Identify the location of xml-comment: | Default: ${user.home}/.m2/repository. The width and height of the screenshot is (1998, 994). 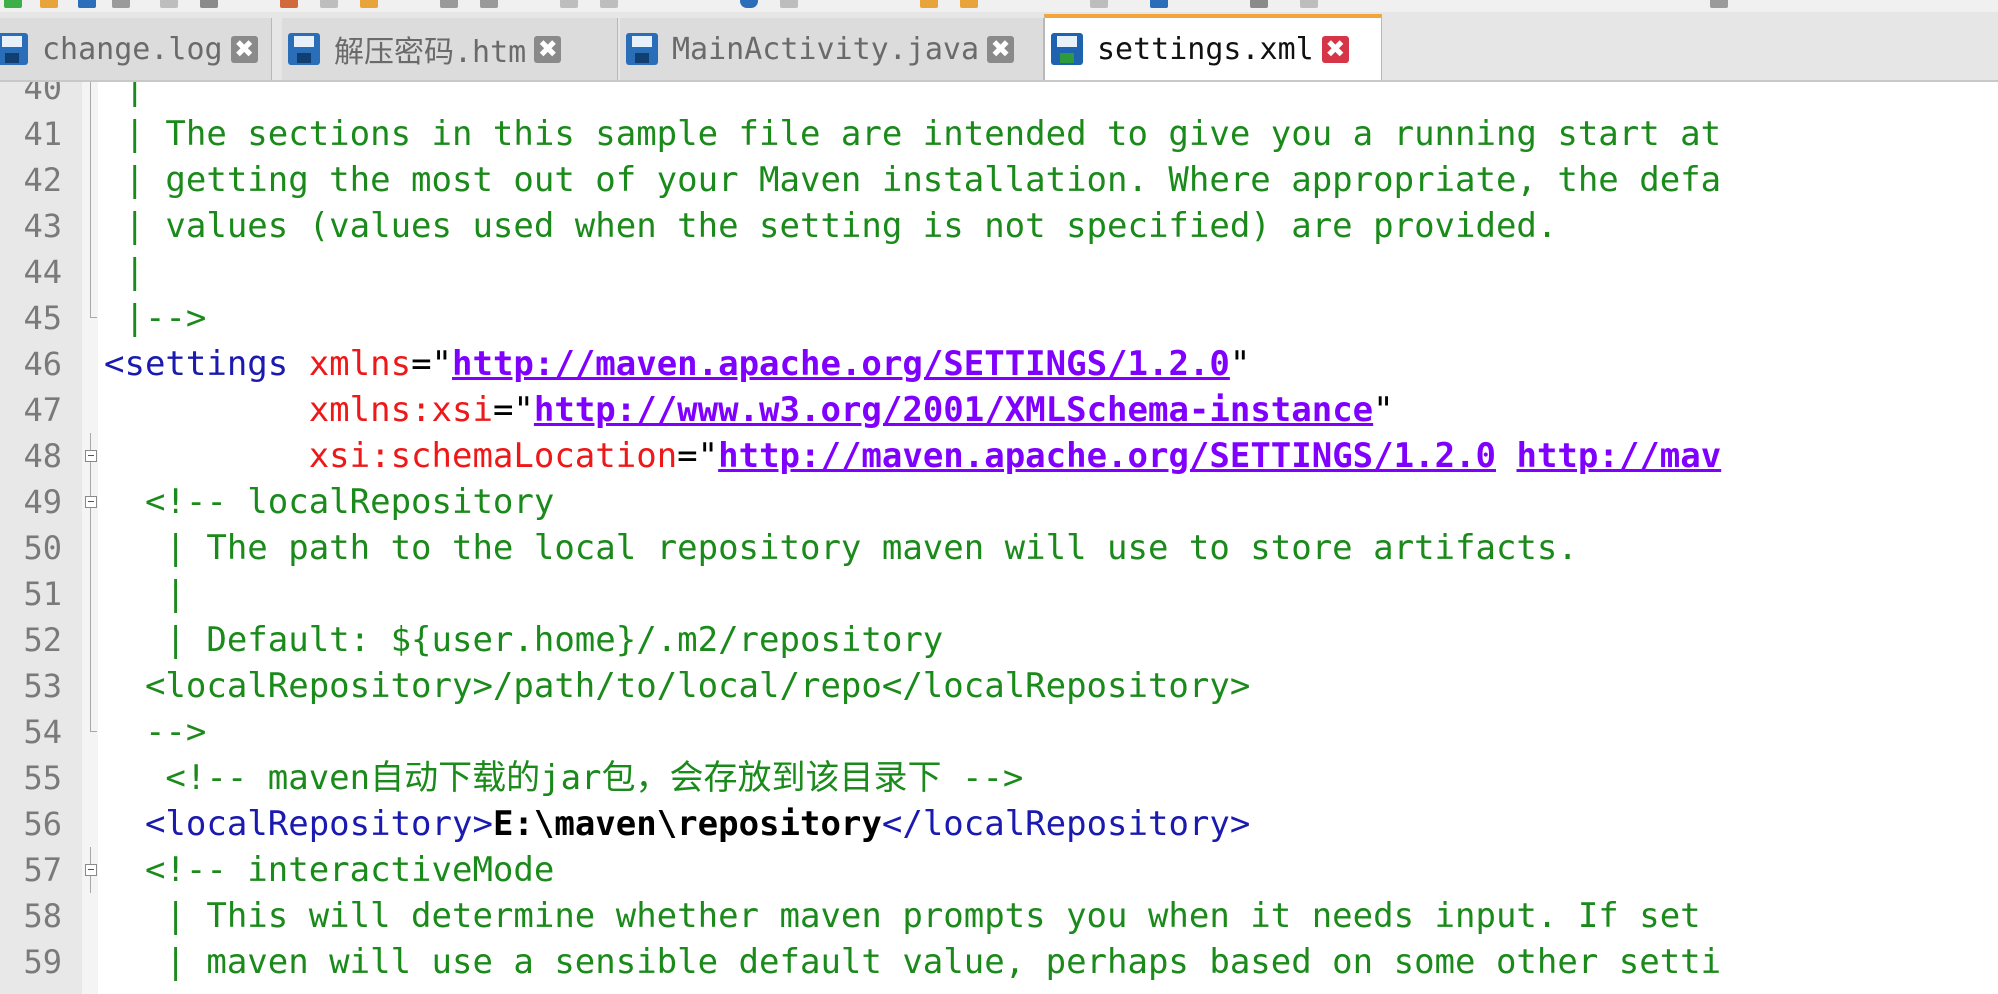
(524, 640).